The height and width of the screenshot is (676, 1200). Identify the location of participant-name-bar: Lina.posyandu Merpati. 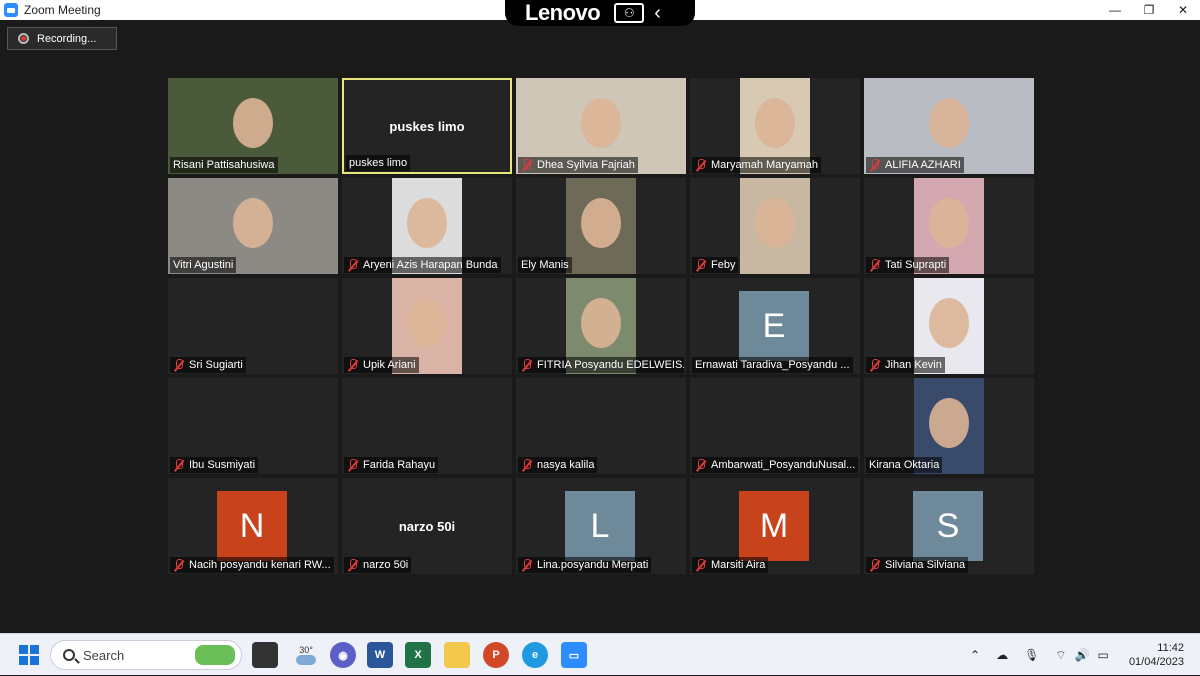
(585, 565).